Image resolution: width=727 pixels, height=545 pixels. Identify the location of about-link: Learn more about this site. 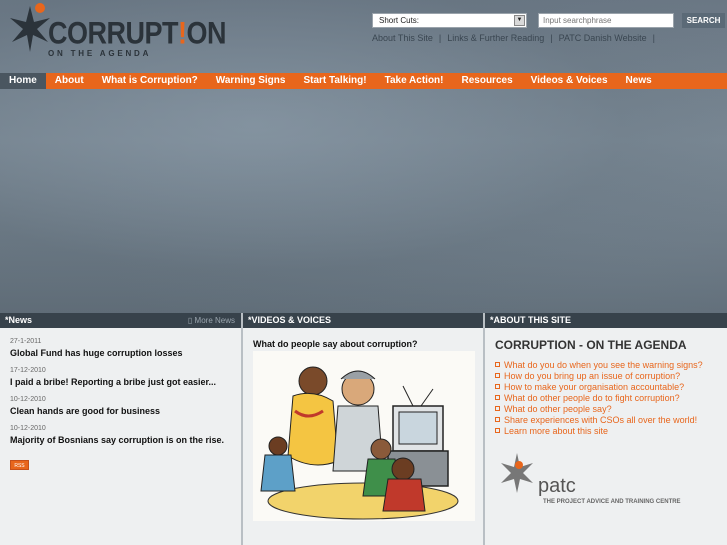
(611, 431).